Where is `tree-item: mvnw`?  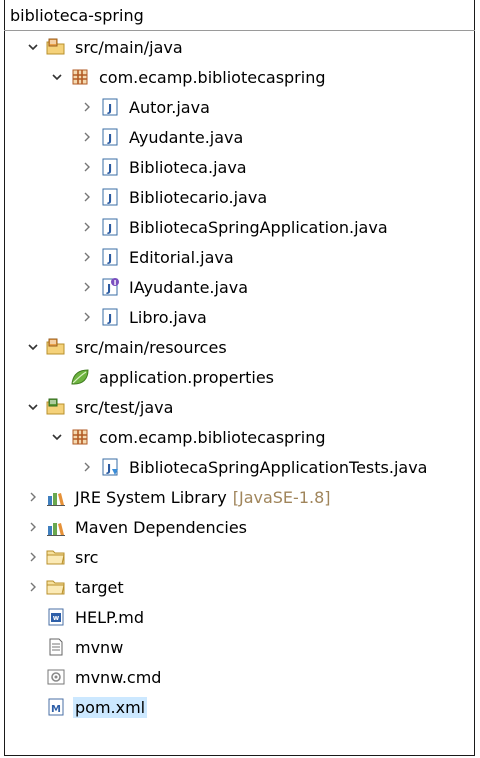
tree-item: mvnw is located at coordinates (240, 647).